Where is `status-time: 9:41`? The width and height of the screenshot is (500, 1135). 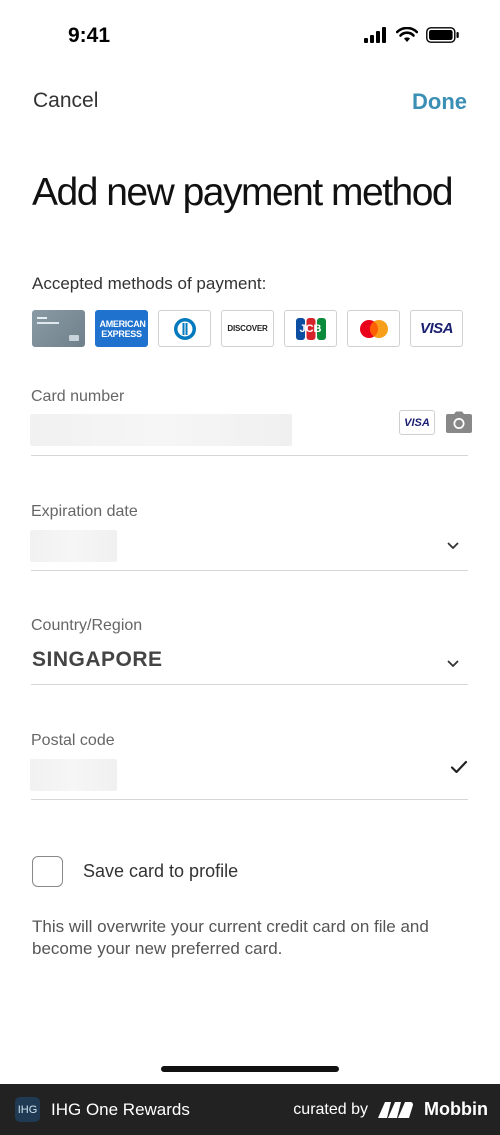
status-time: 9:41 is located at coordinates (89, 35).